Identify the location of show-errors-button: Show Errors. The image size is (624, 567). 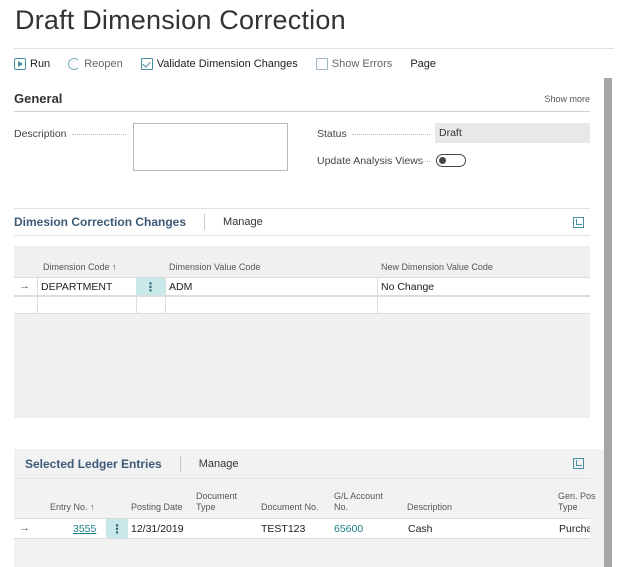
(354, 63).